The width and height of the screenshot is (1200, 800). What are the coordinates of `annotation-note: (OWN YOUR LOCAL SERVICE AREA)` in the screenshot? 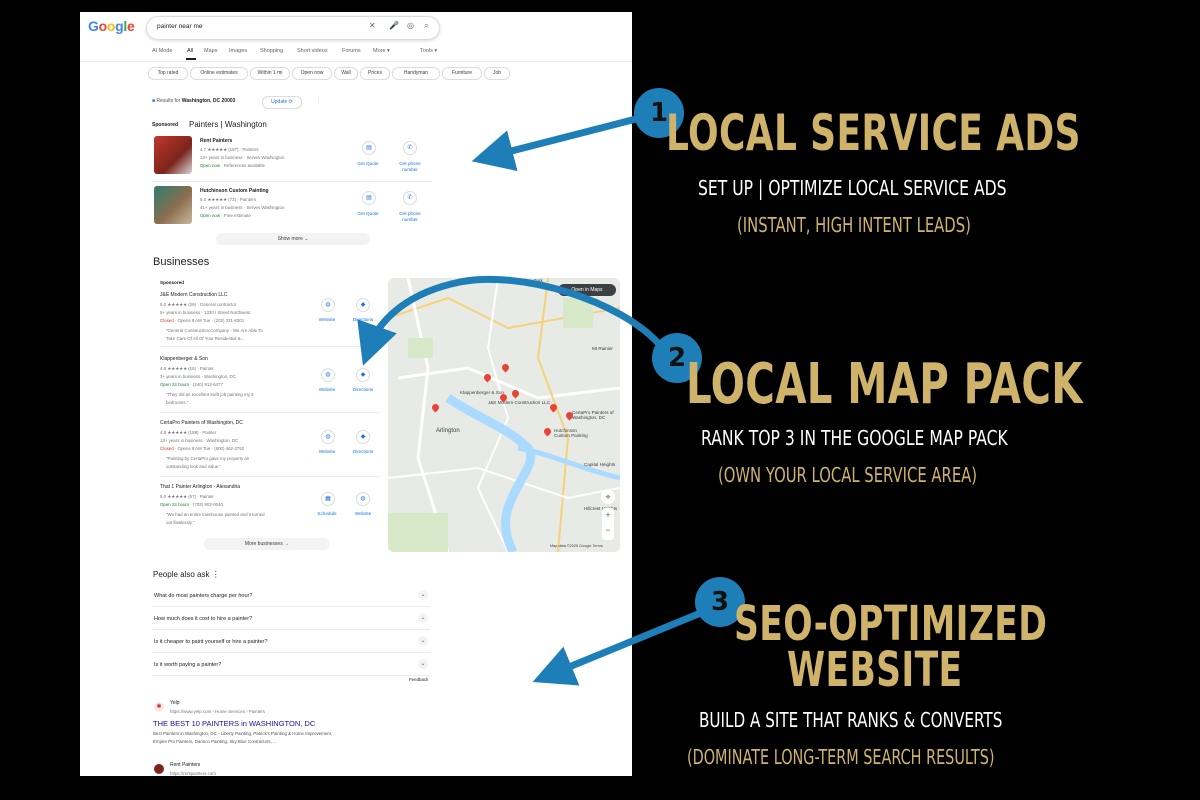 It's located at (848, 475).